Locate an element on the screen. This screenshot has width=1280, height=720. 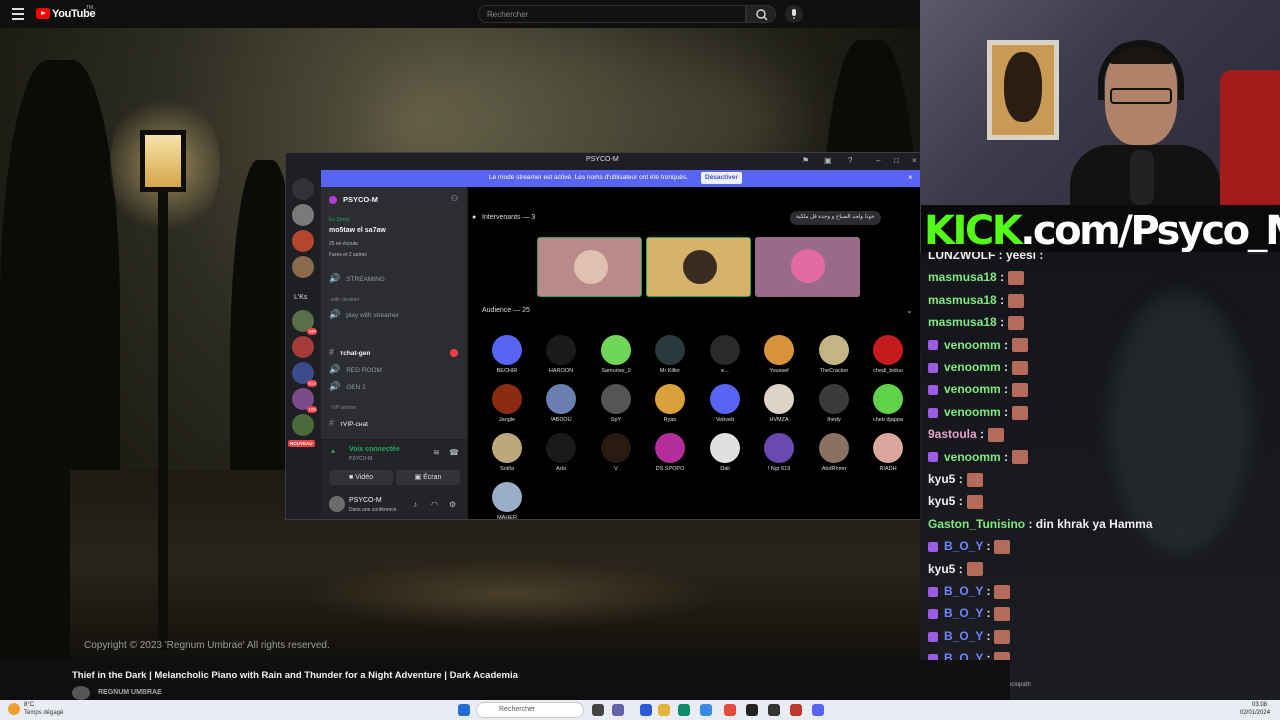
channel-play-with-streamer: 🔊 play with streamer is located at coordinates (364, 314).